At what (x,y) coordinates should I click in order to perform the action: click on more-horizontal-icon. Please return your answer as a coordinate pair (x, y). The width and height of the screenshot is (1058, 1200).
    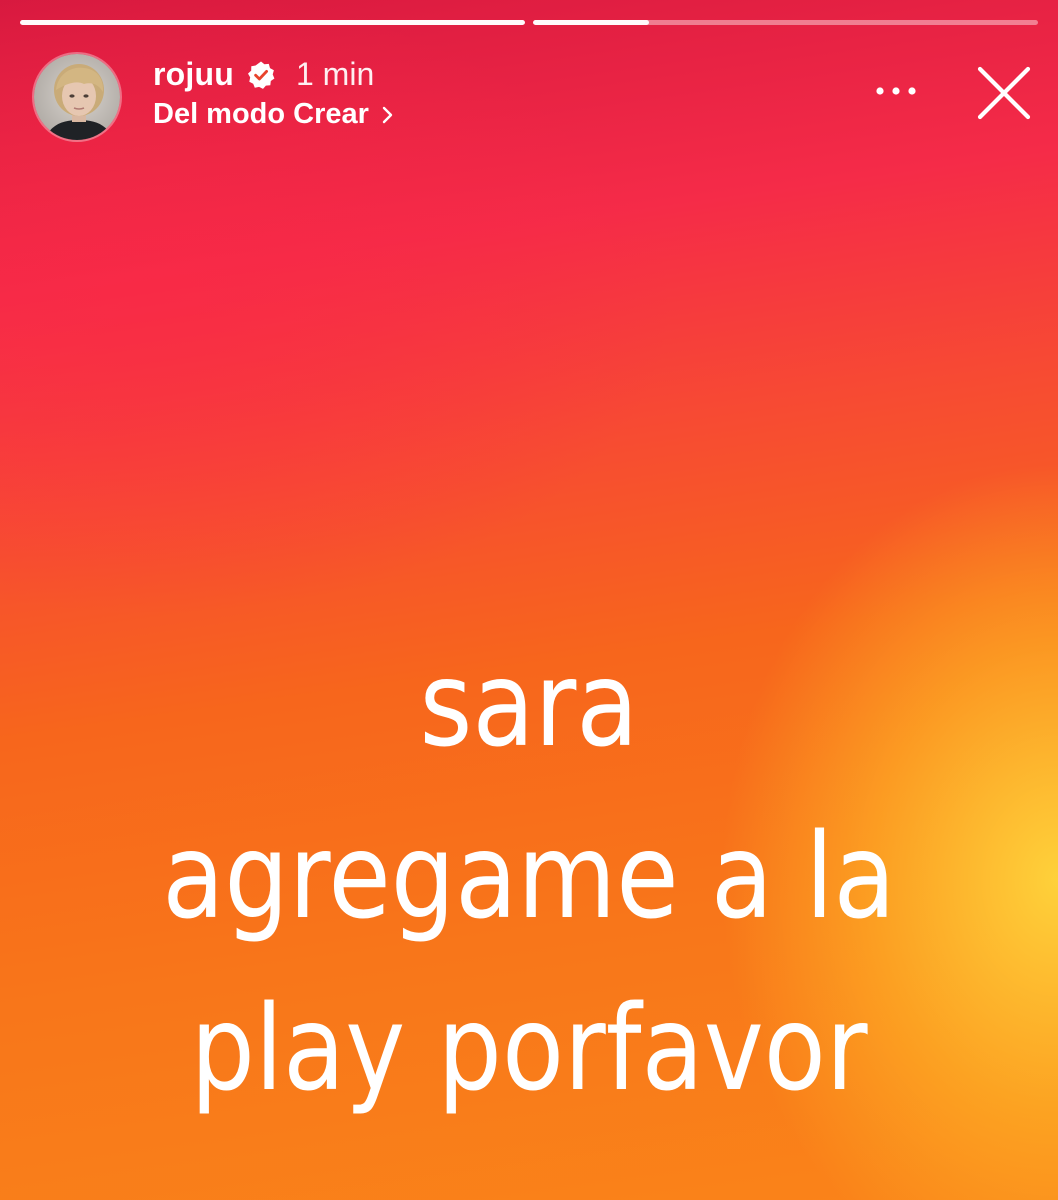
    Looking at the image, I should click on (896, 91).